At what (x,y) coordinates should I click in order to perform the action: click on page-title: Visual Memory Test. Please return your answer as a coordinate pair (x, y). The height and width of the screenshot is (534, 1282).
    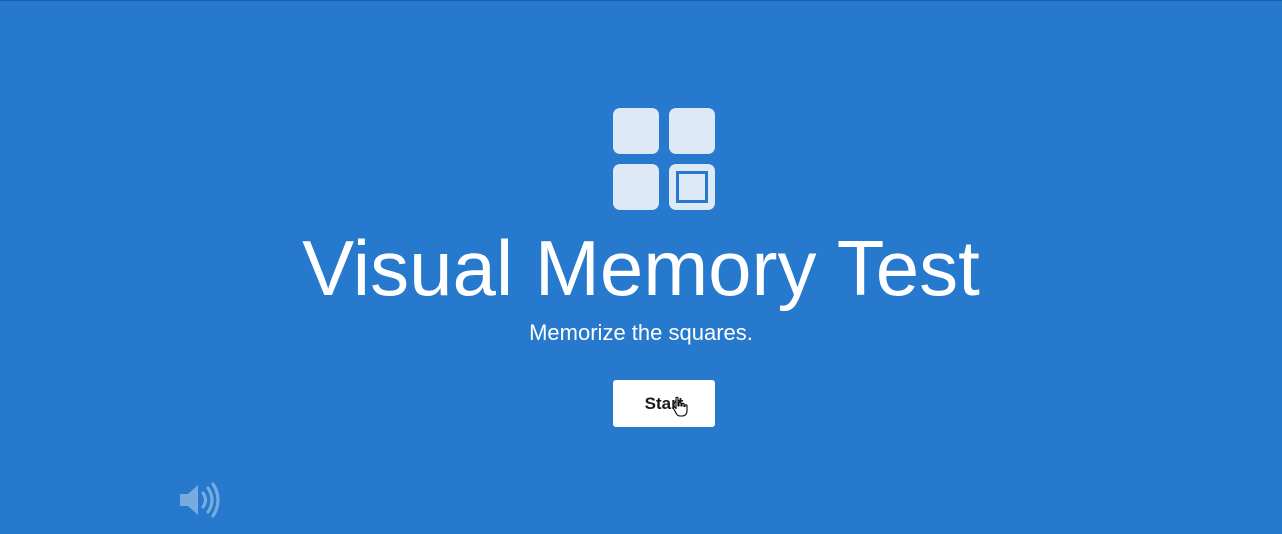
    Looking at the image, I should click on (641, 268).